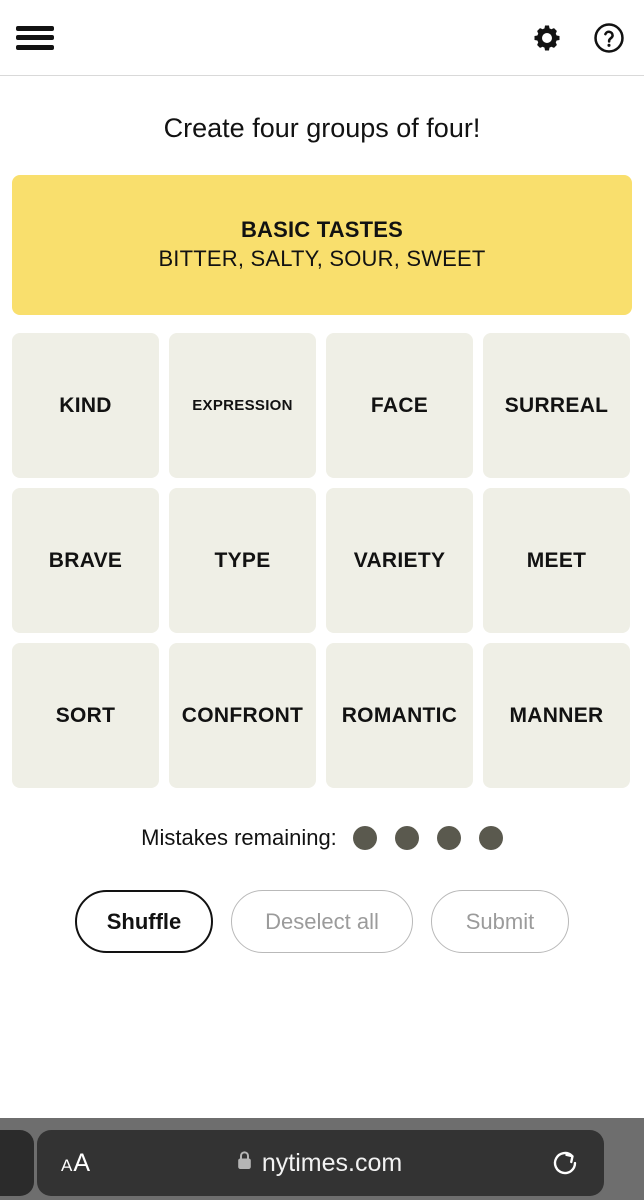  I want to click on mistake-dots, so click(427, 838).